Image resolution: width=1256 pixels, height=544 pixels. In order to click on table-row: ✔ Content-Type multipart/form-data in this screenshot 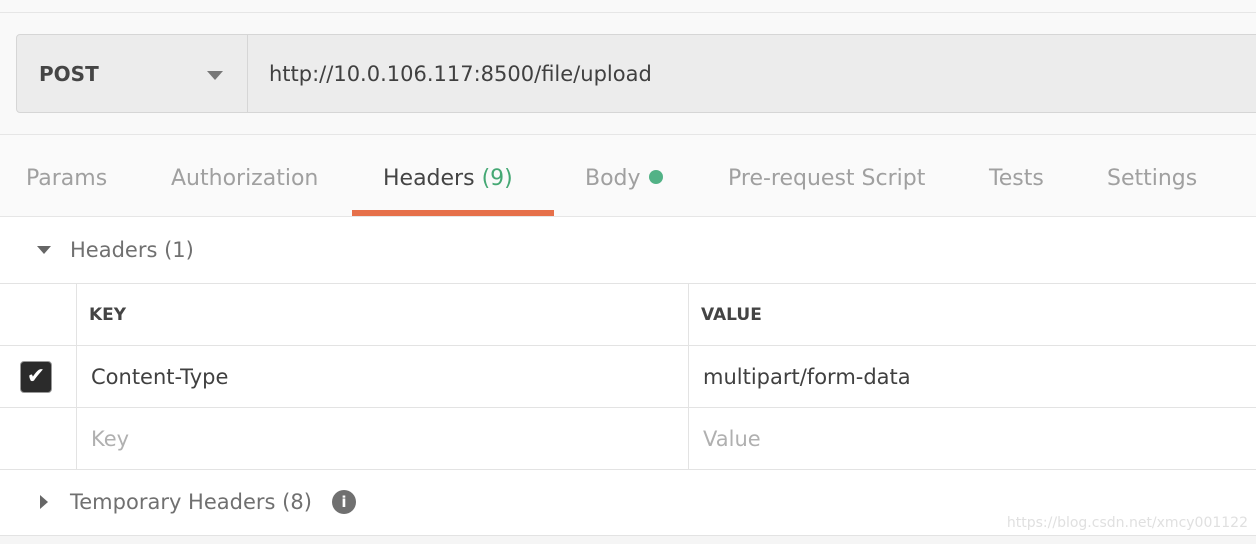, I will do `click(628, 377)`.